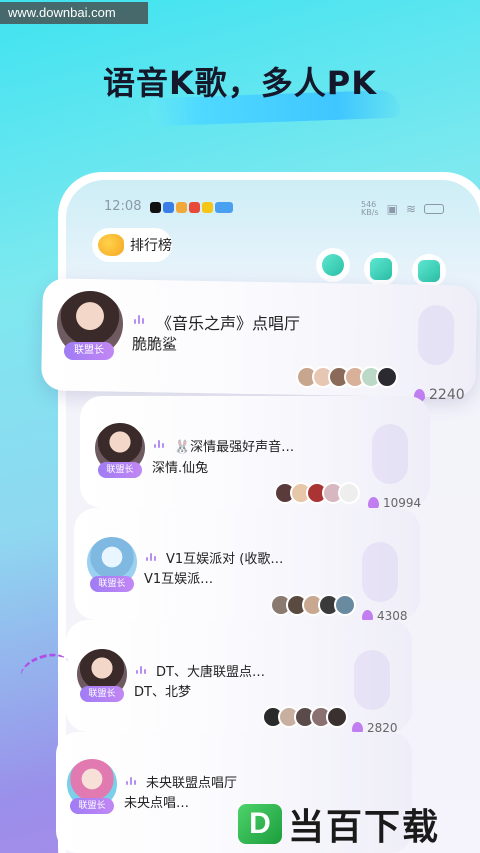 The width and height of the screenshot is (480, 853). What do you see at coordinates (240, 83) in the screenshot?
I see `promo-headline: 语音K歌，多人PK` at bounding box center [240, 83].